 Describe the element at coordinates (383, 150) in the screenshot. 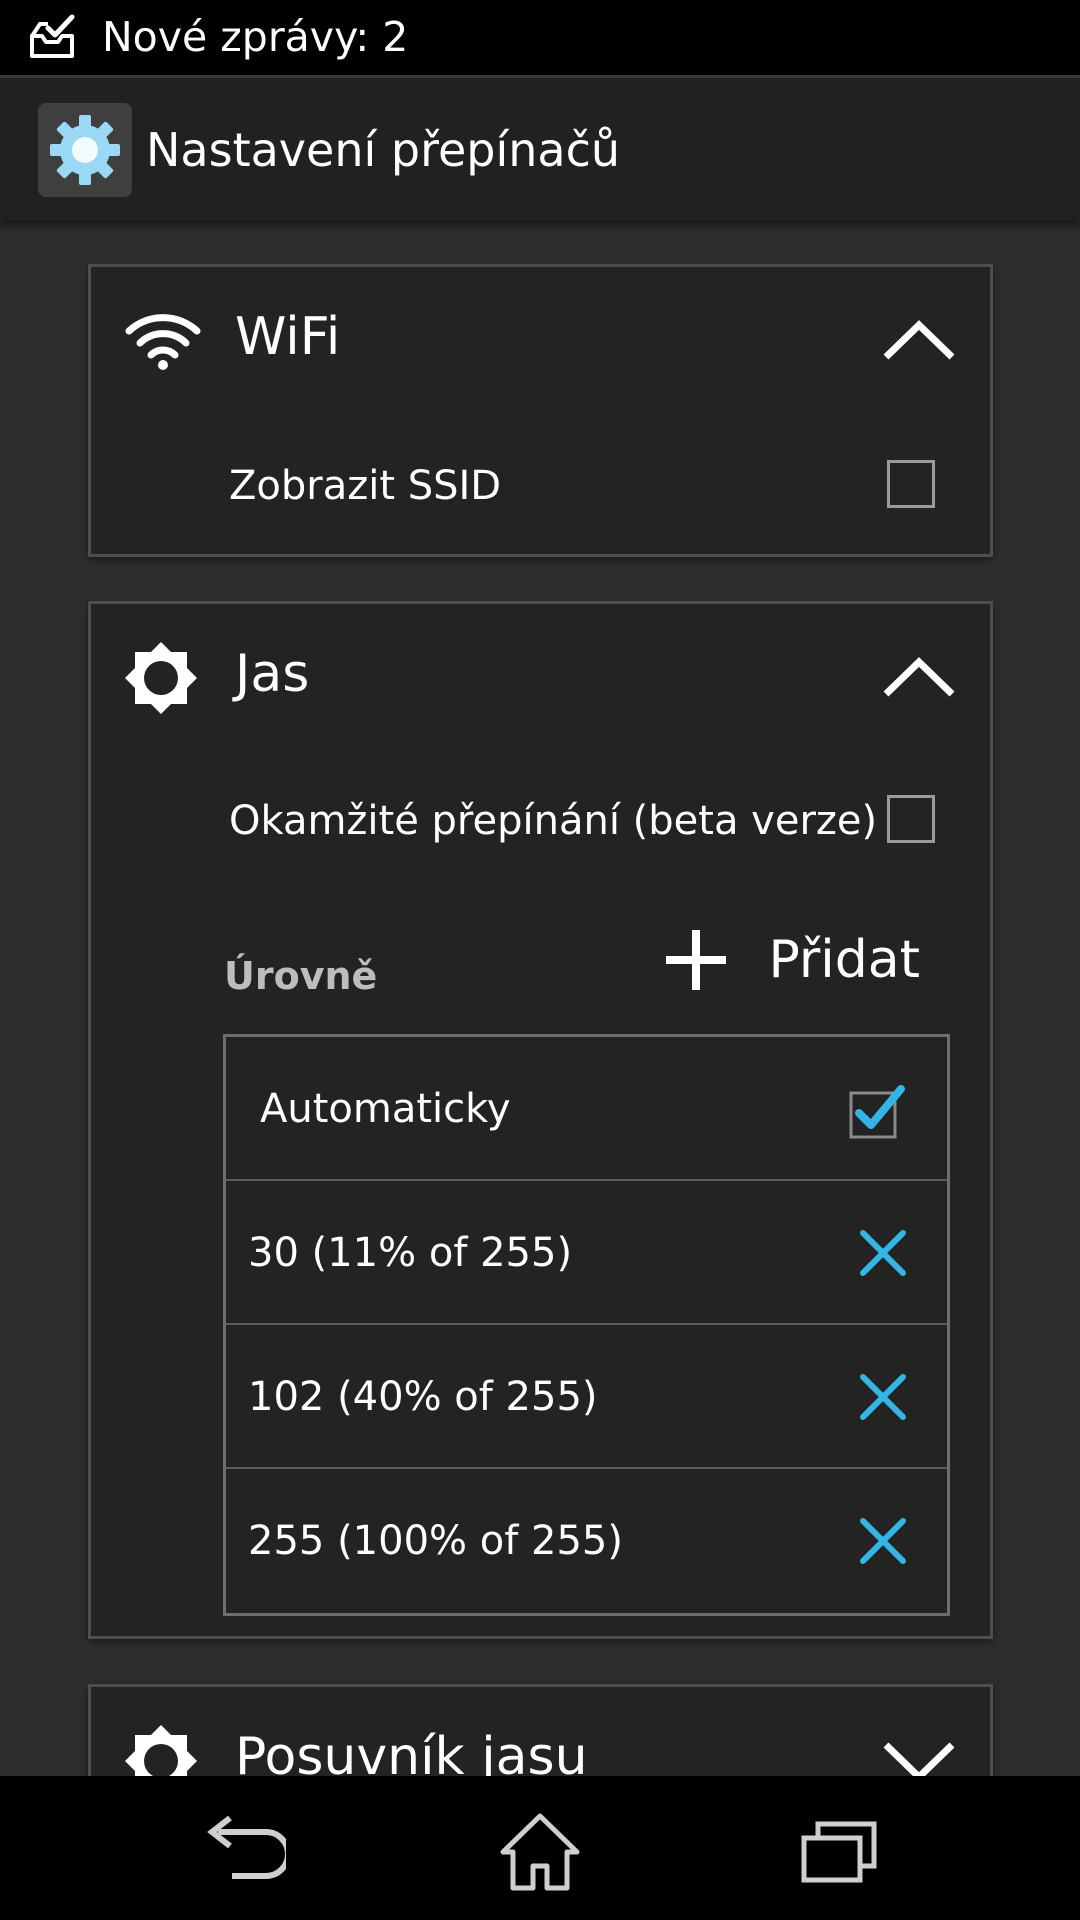

I see `page-title: Nastavení přepínačů` at that location.